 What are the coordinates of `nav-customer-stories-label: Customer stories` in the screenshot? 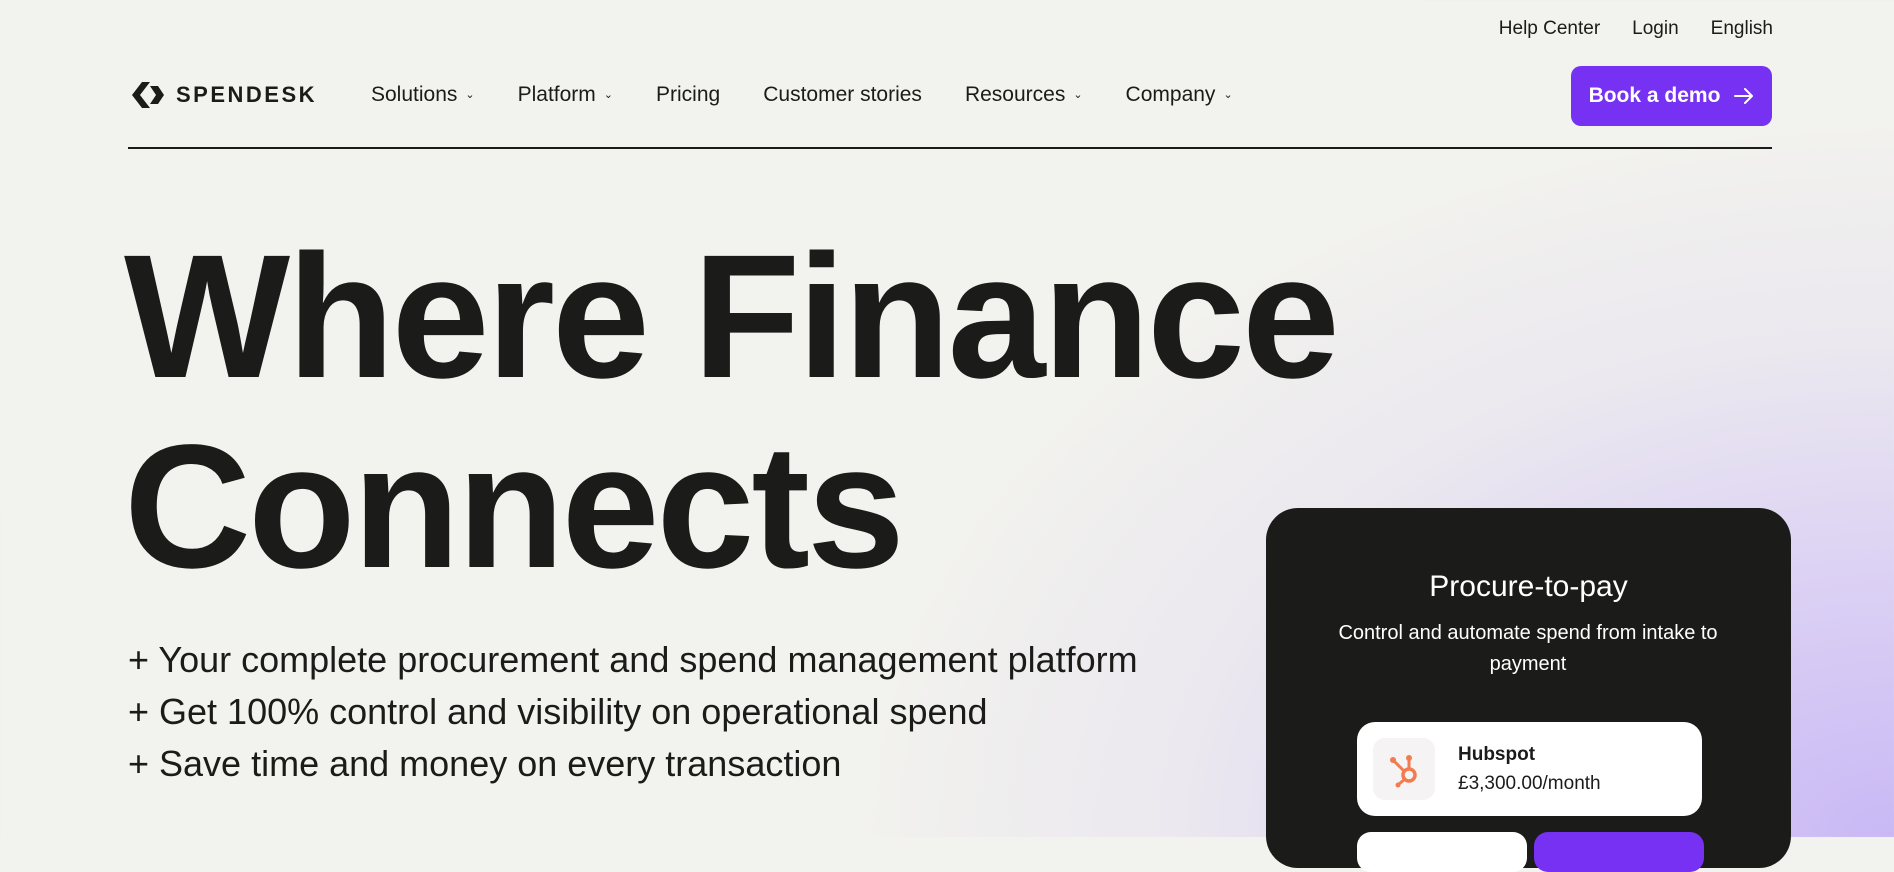 It's located at (842, 94).